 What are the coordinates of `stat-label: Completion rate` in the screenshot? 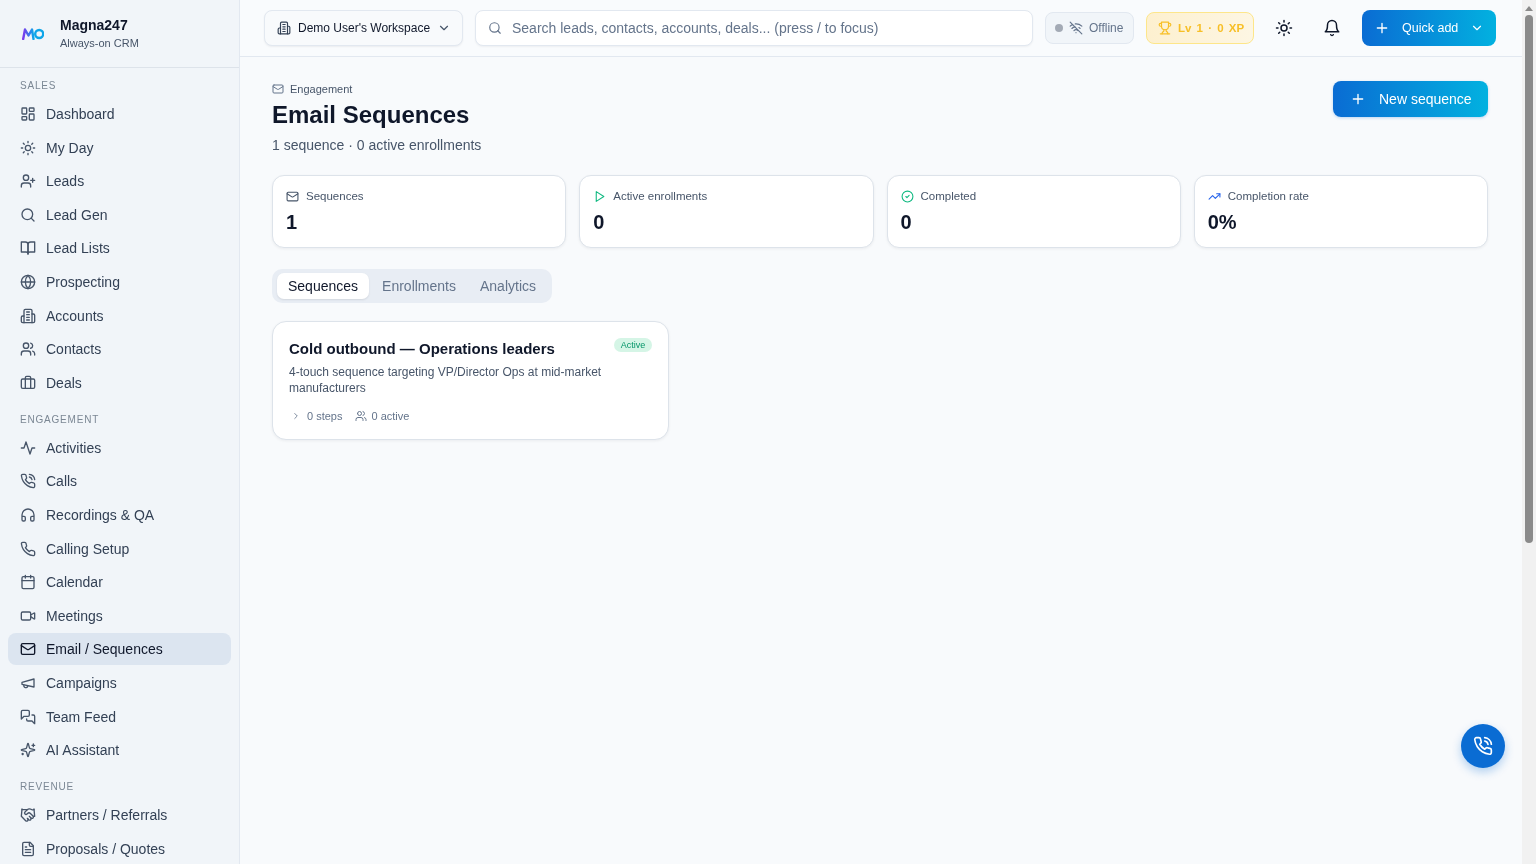 It's located at (1268, 196).